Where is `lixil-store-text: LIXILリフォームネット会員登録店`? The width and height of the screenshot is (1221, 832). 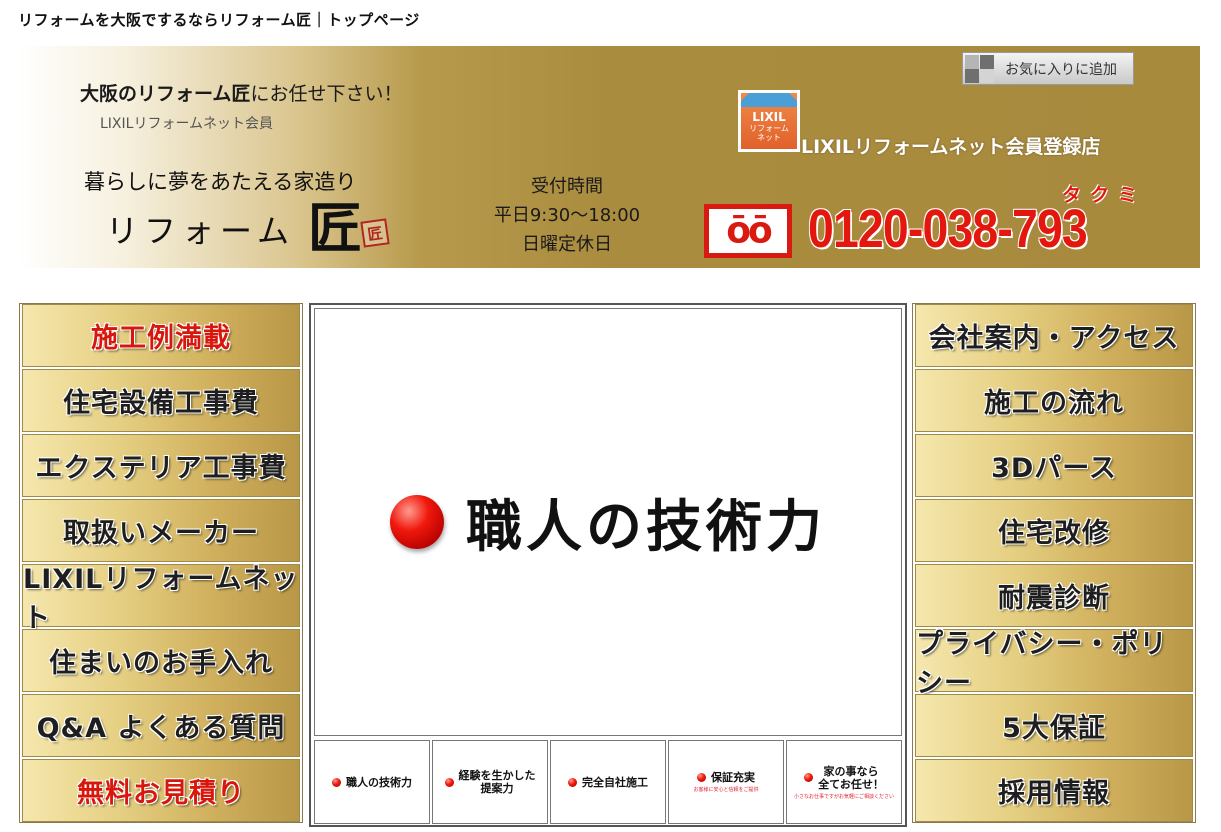
lixil-store-text: LIXILリフォームネット会員登録店 is located at coordinates (951, 147).